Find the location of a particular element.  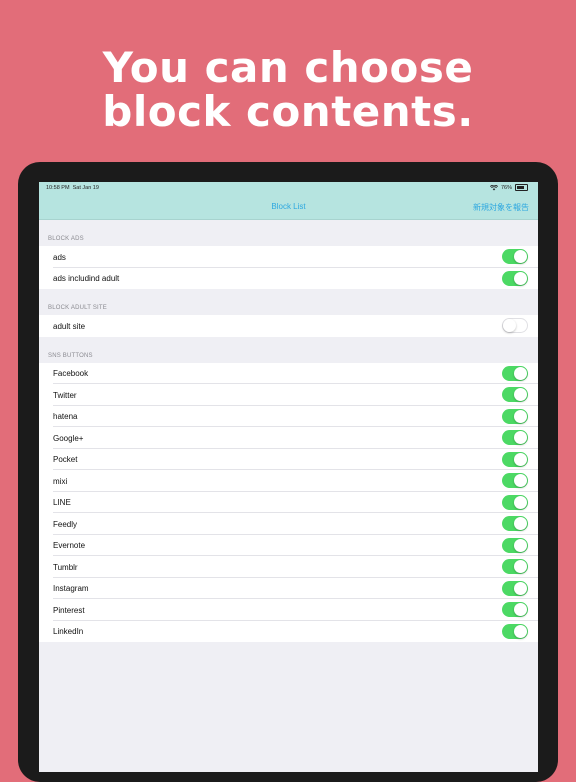

row-label: Tumblr is located at coordinates (65, 567).